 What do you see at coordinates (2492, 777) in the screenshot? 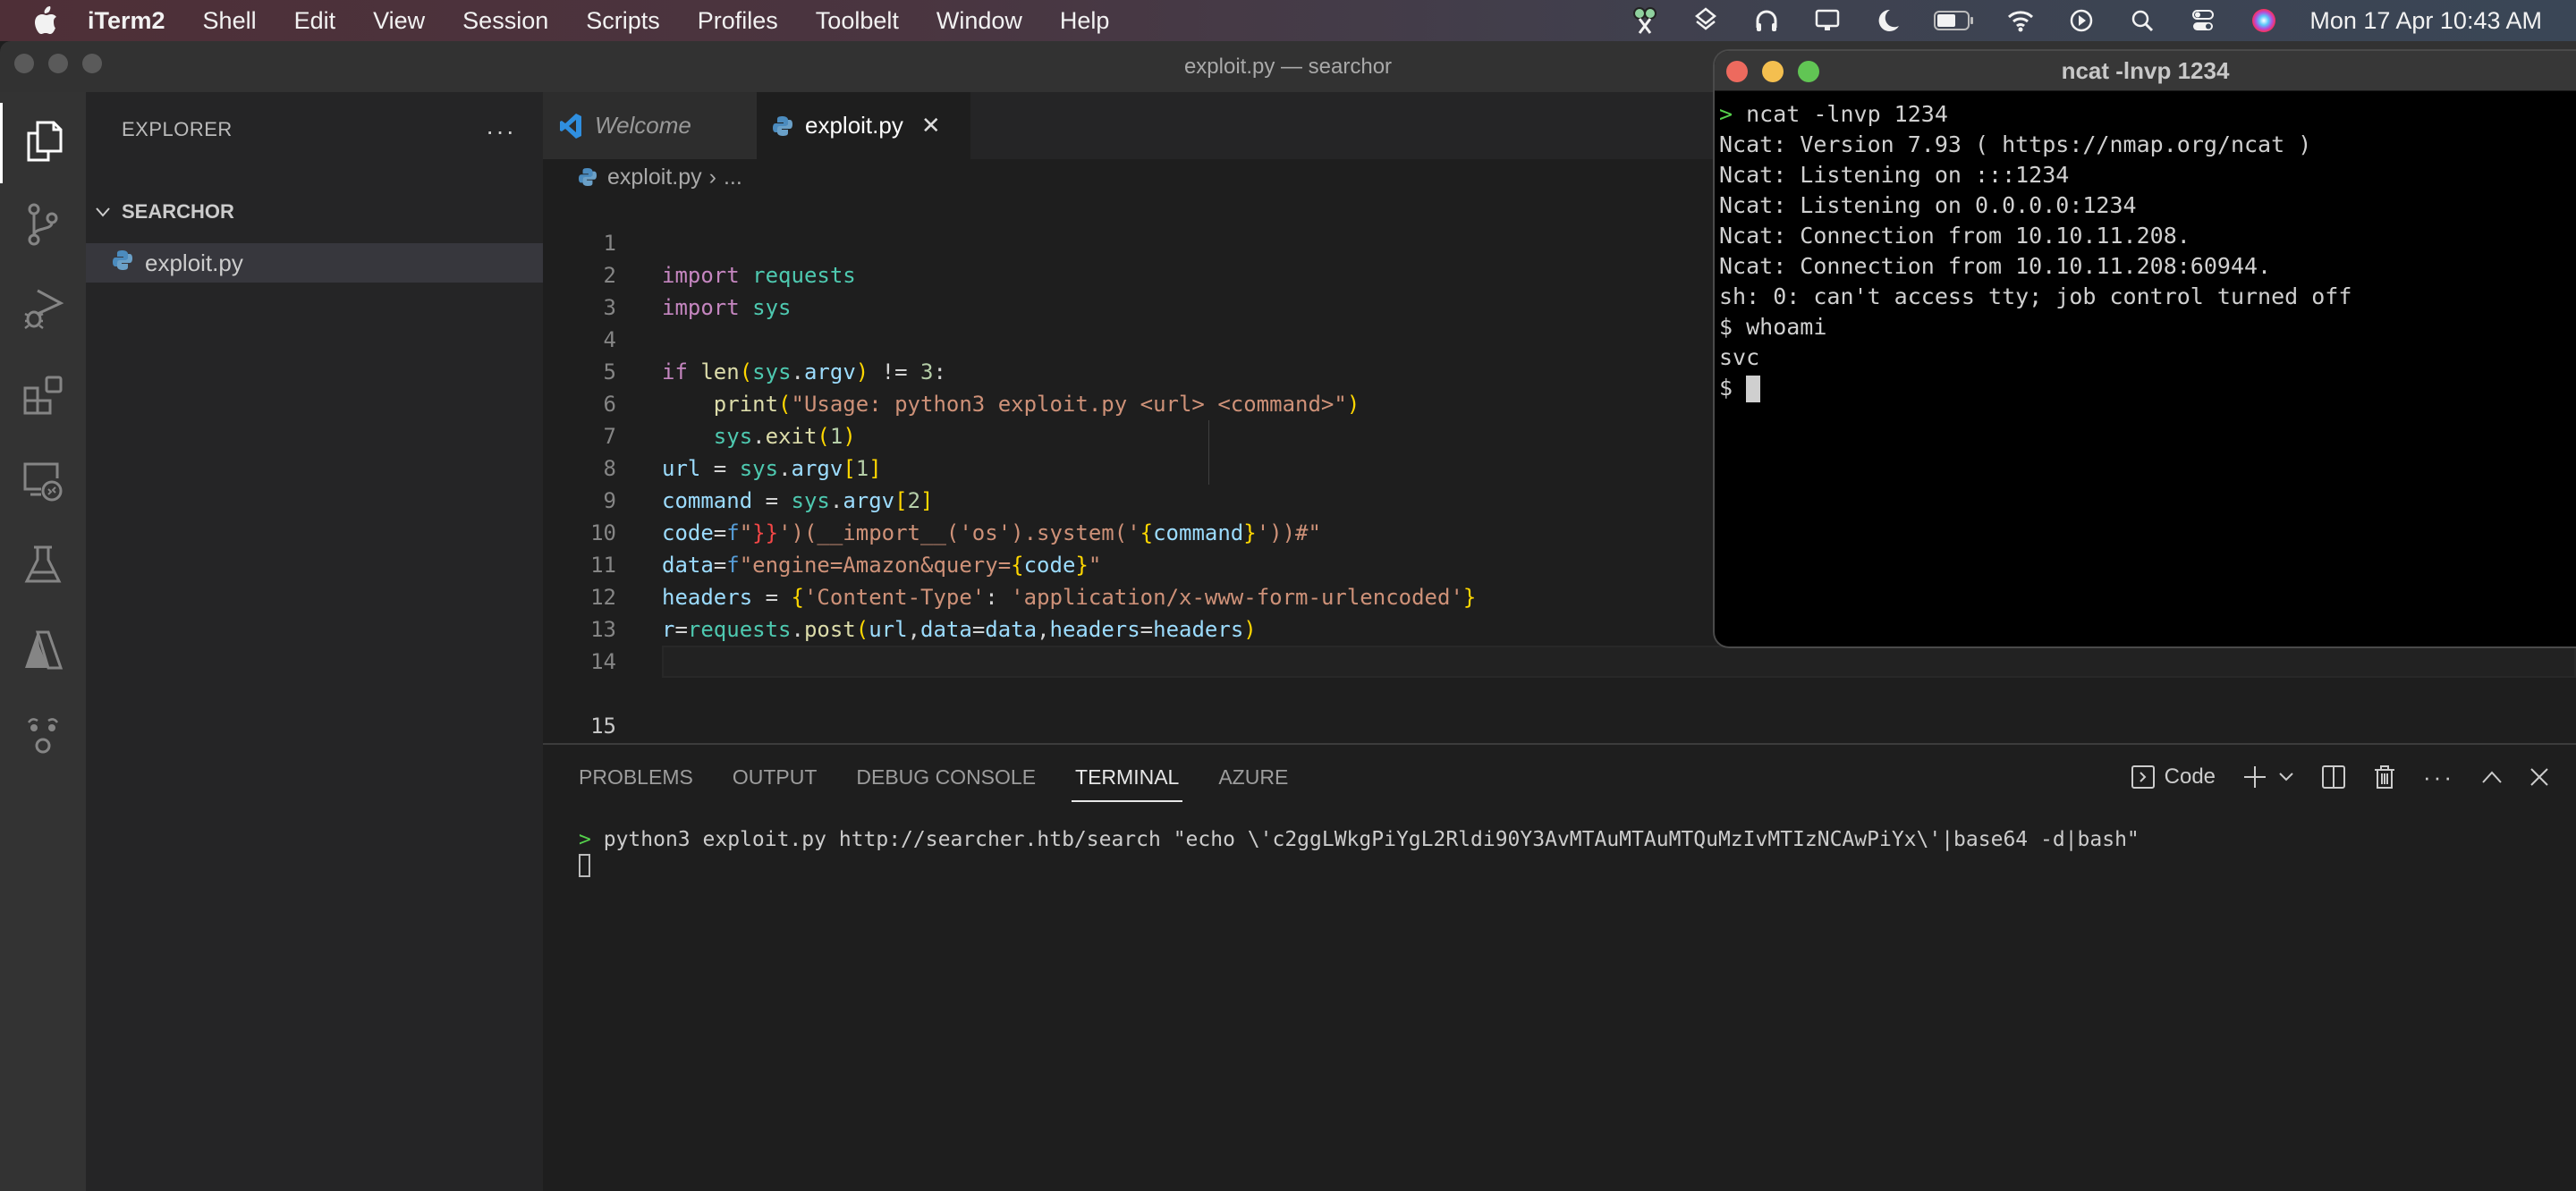
I see `maximize-panel-button` at bounding box center [2492, 777].